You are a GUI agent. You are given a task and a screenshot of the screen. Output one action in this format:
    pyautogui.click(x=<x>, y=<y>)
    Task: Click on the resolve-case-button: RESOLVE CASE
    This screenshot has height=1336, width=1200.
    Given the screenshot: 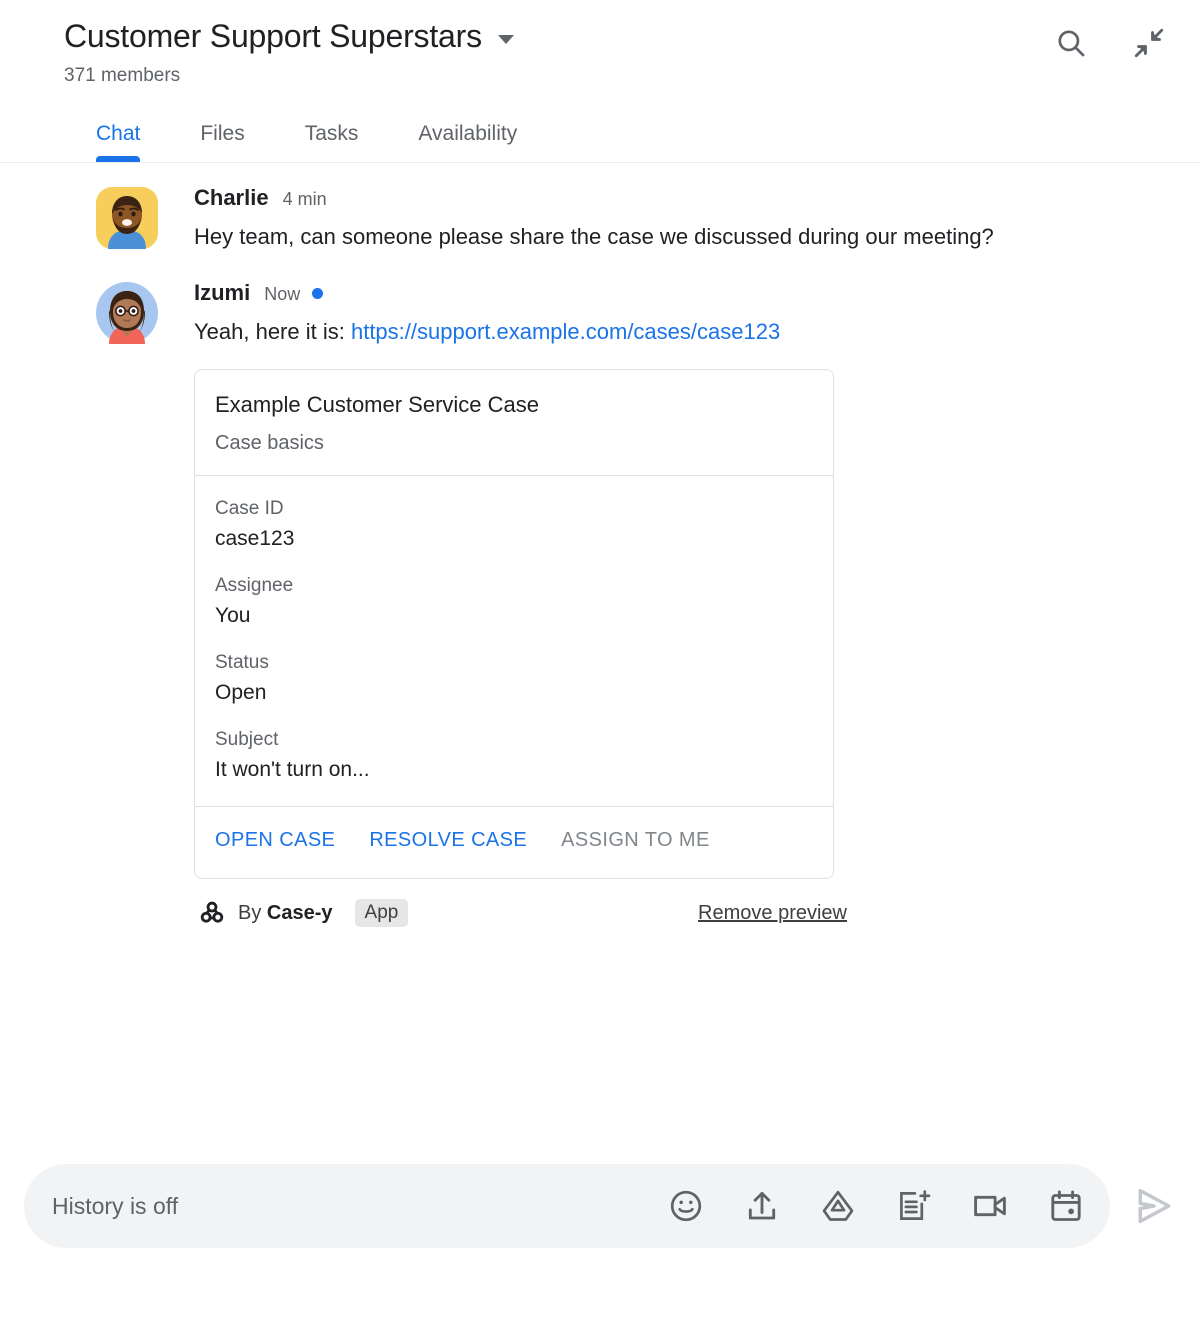 What is the action you would take?
    pyautogui.click(x=448, y=840)
    